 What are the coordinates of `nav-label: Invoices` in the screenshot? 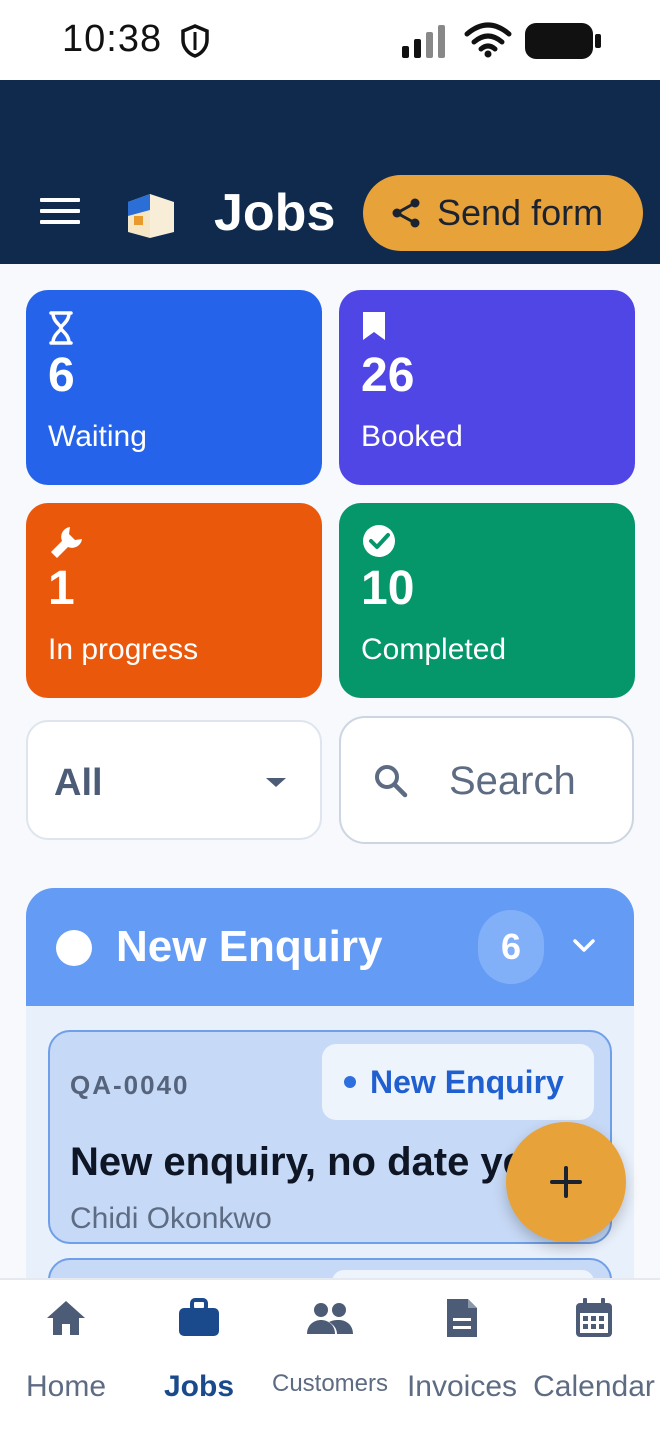 It's located at (462, 1386).